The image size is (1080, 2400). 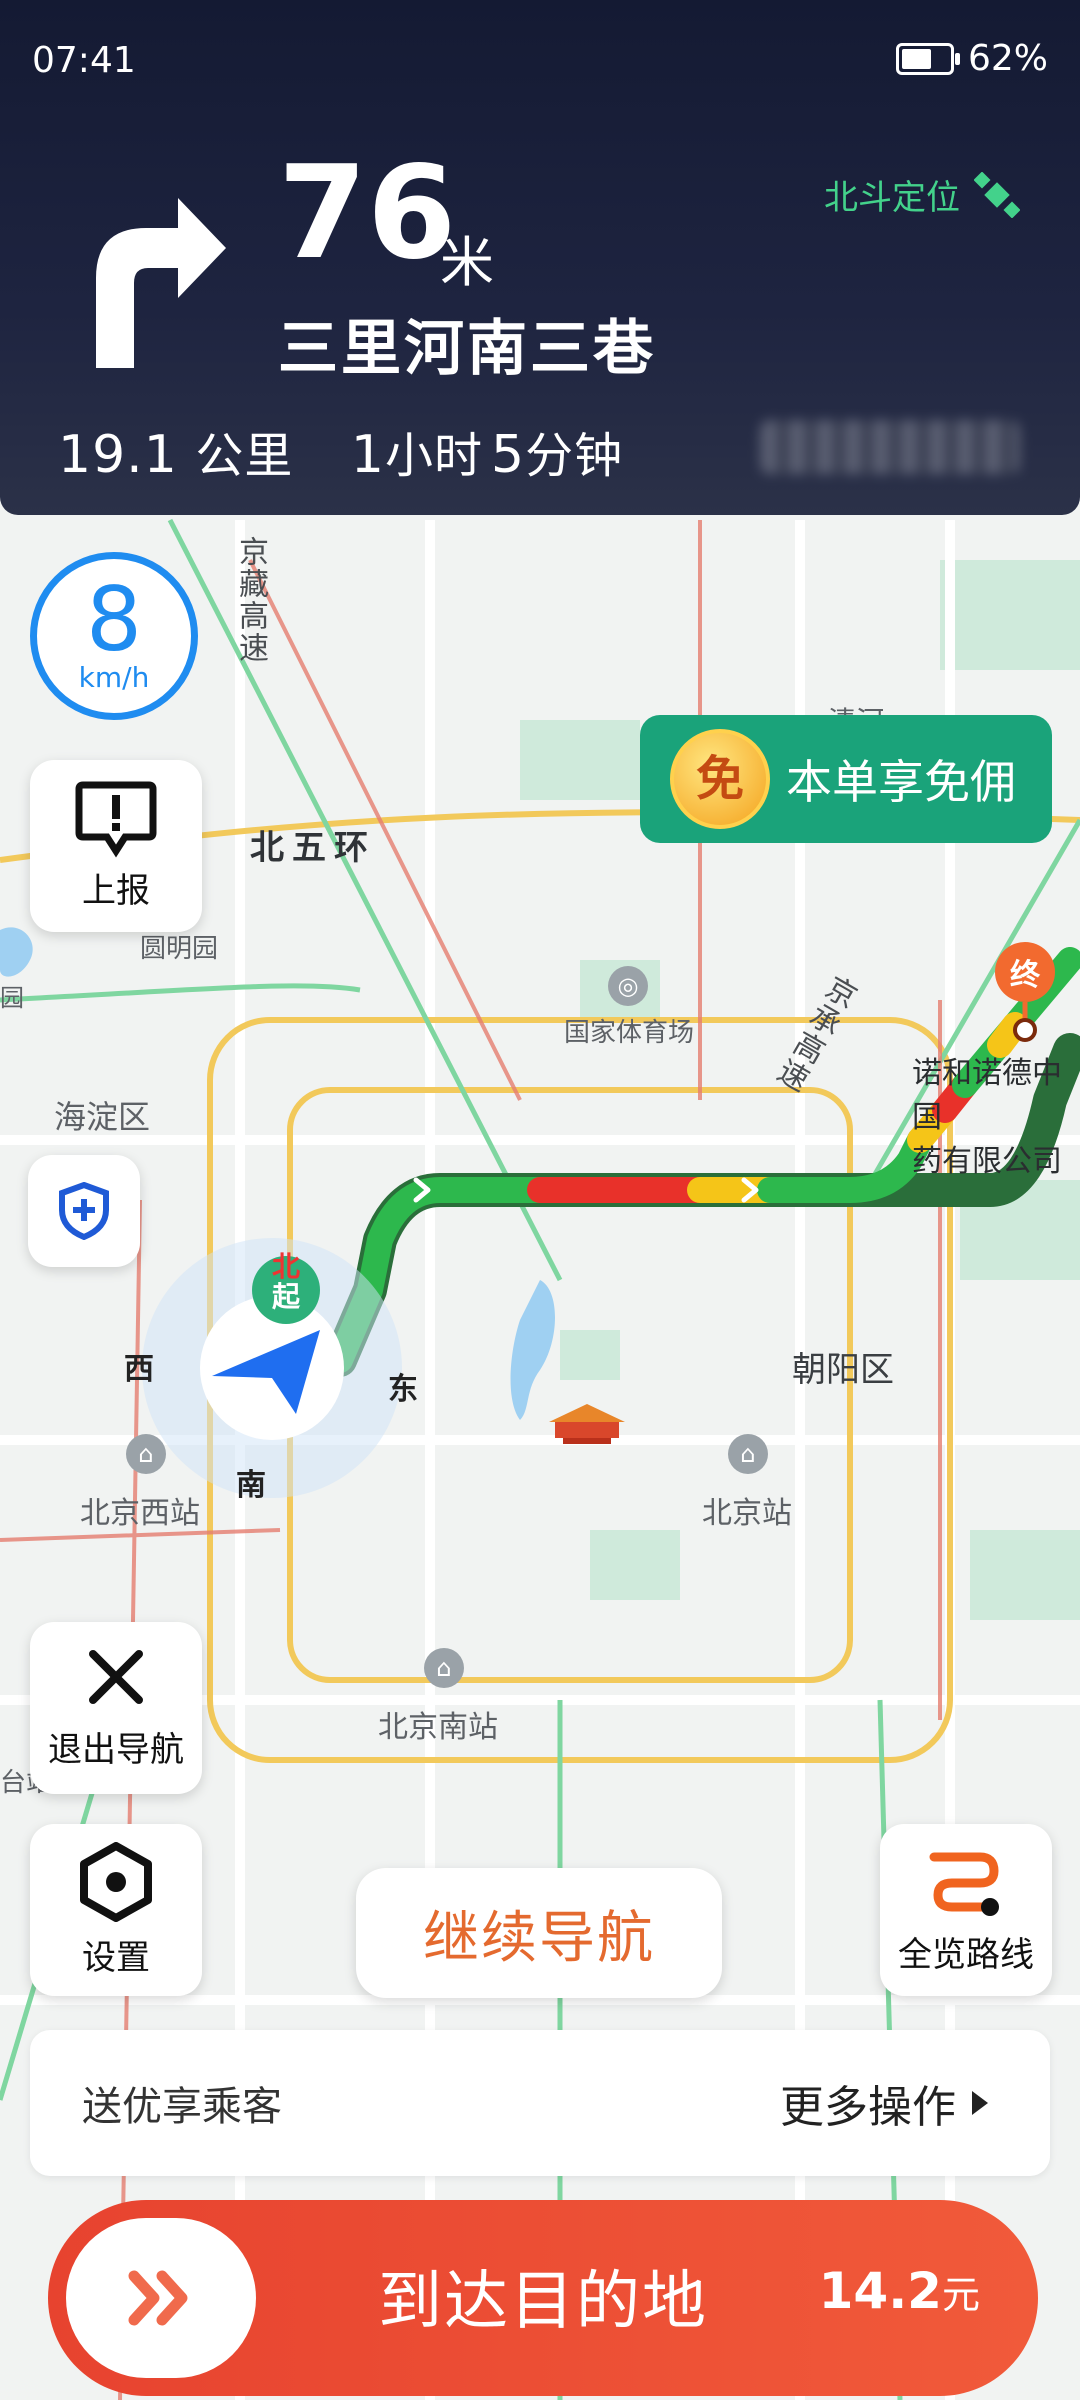 I want to click on arrive-destination-slider: 到达目的地 14.2元, so click(x=543, y=2298).